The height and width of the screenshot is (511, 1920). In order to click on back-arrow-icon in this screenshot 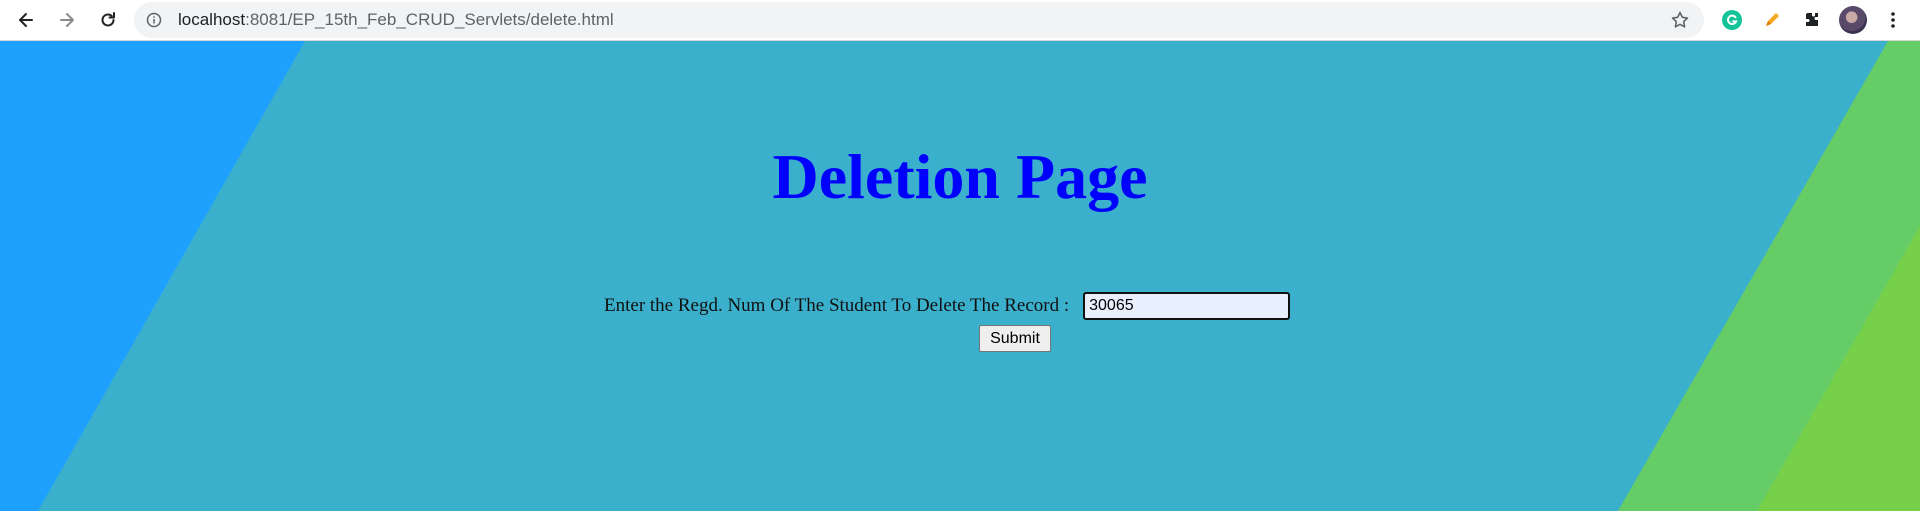, I will do `click(26, 20)`.